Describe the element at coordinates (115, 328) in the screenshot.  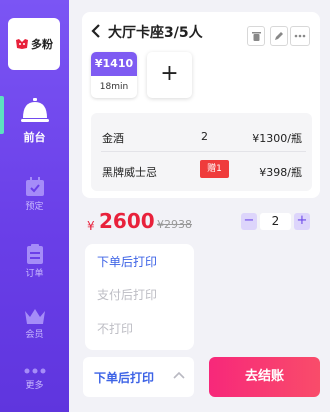
I see `menu-item-no-print: 不打印` at that location.